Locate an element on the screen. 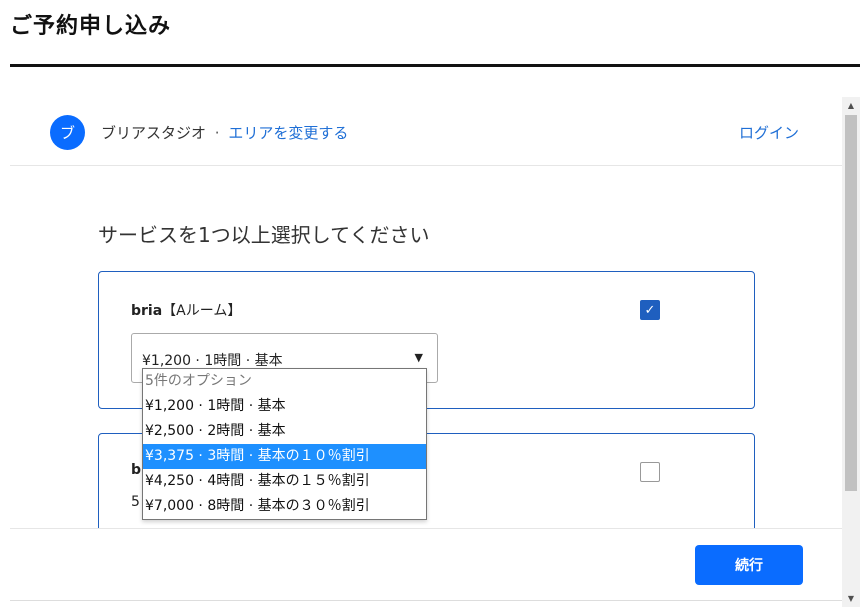 The image size is (867, 607). continue-button: 続行 is located at coordinates (749, 565).